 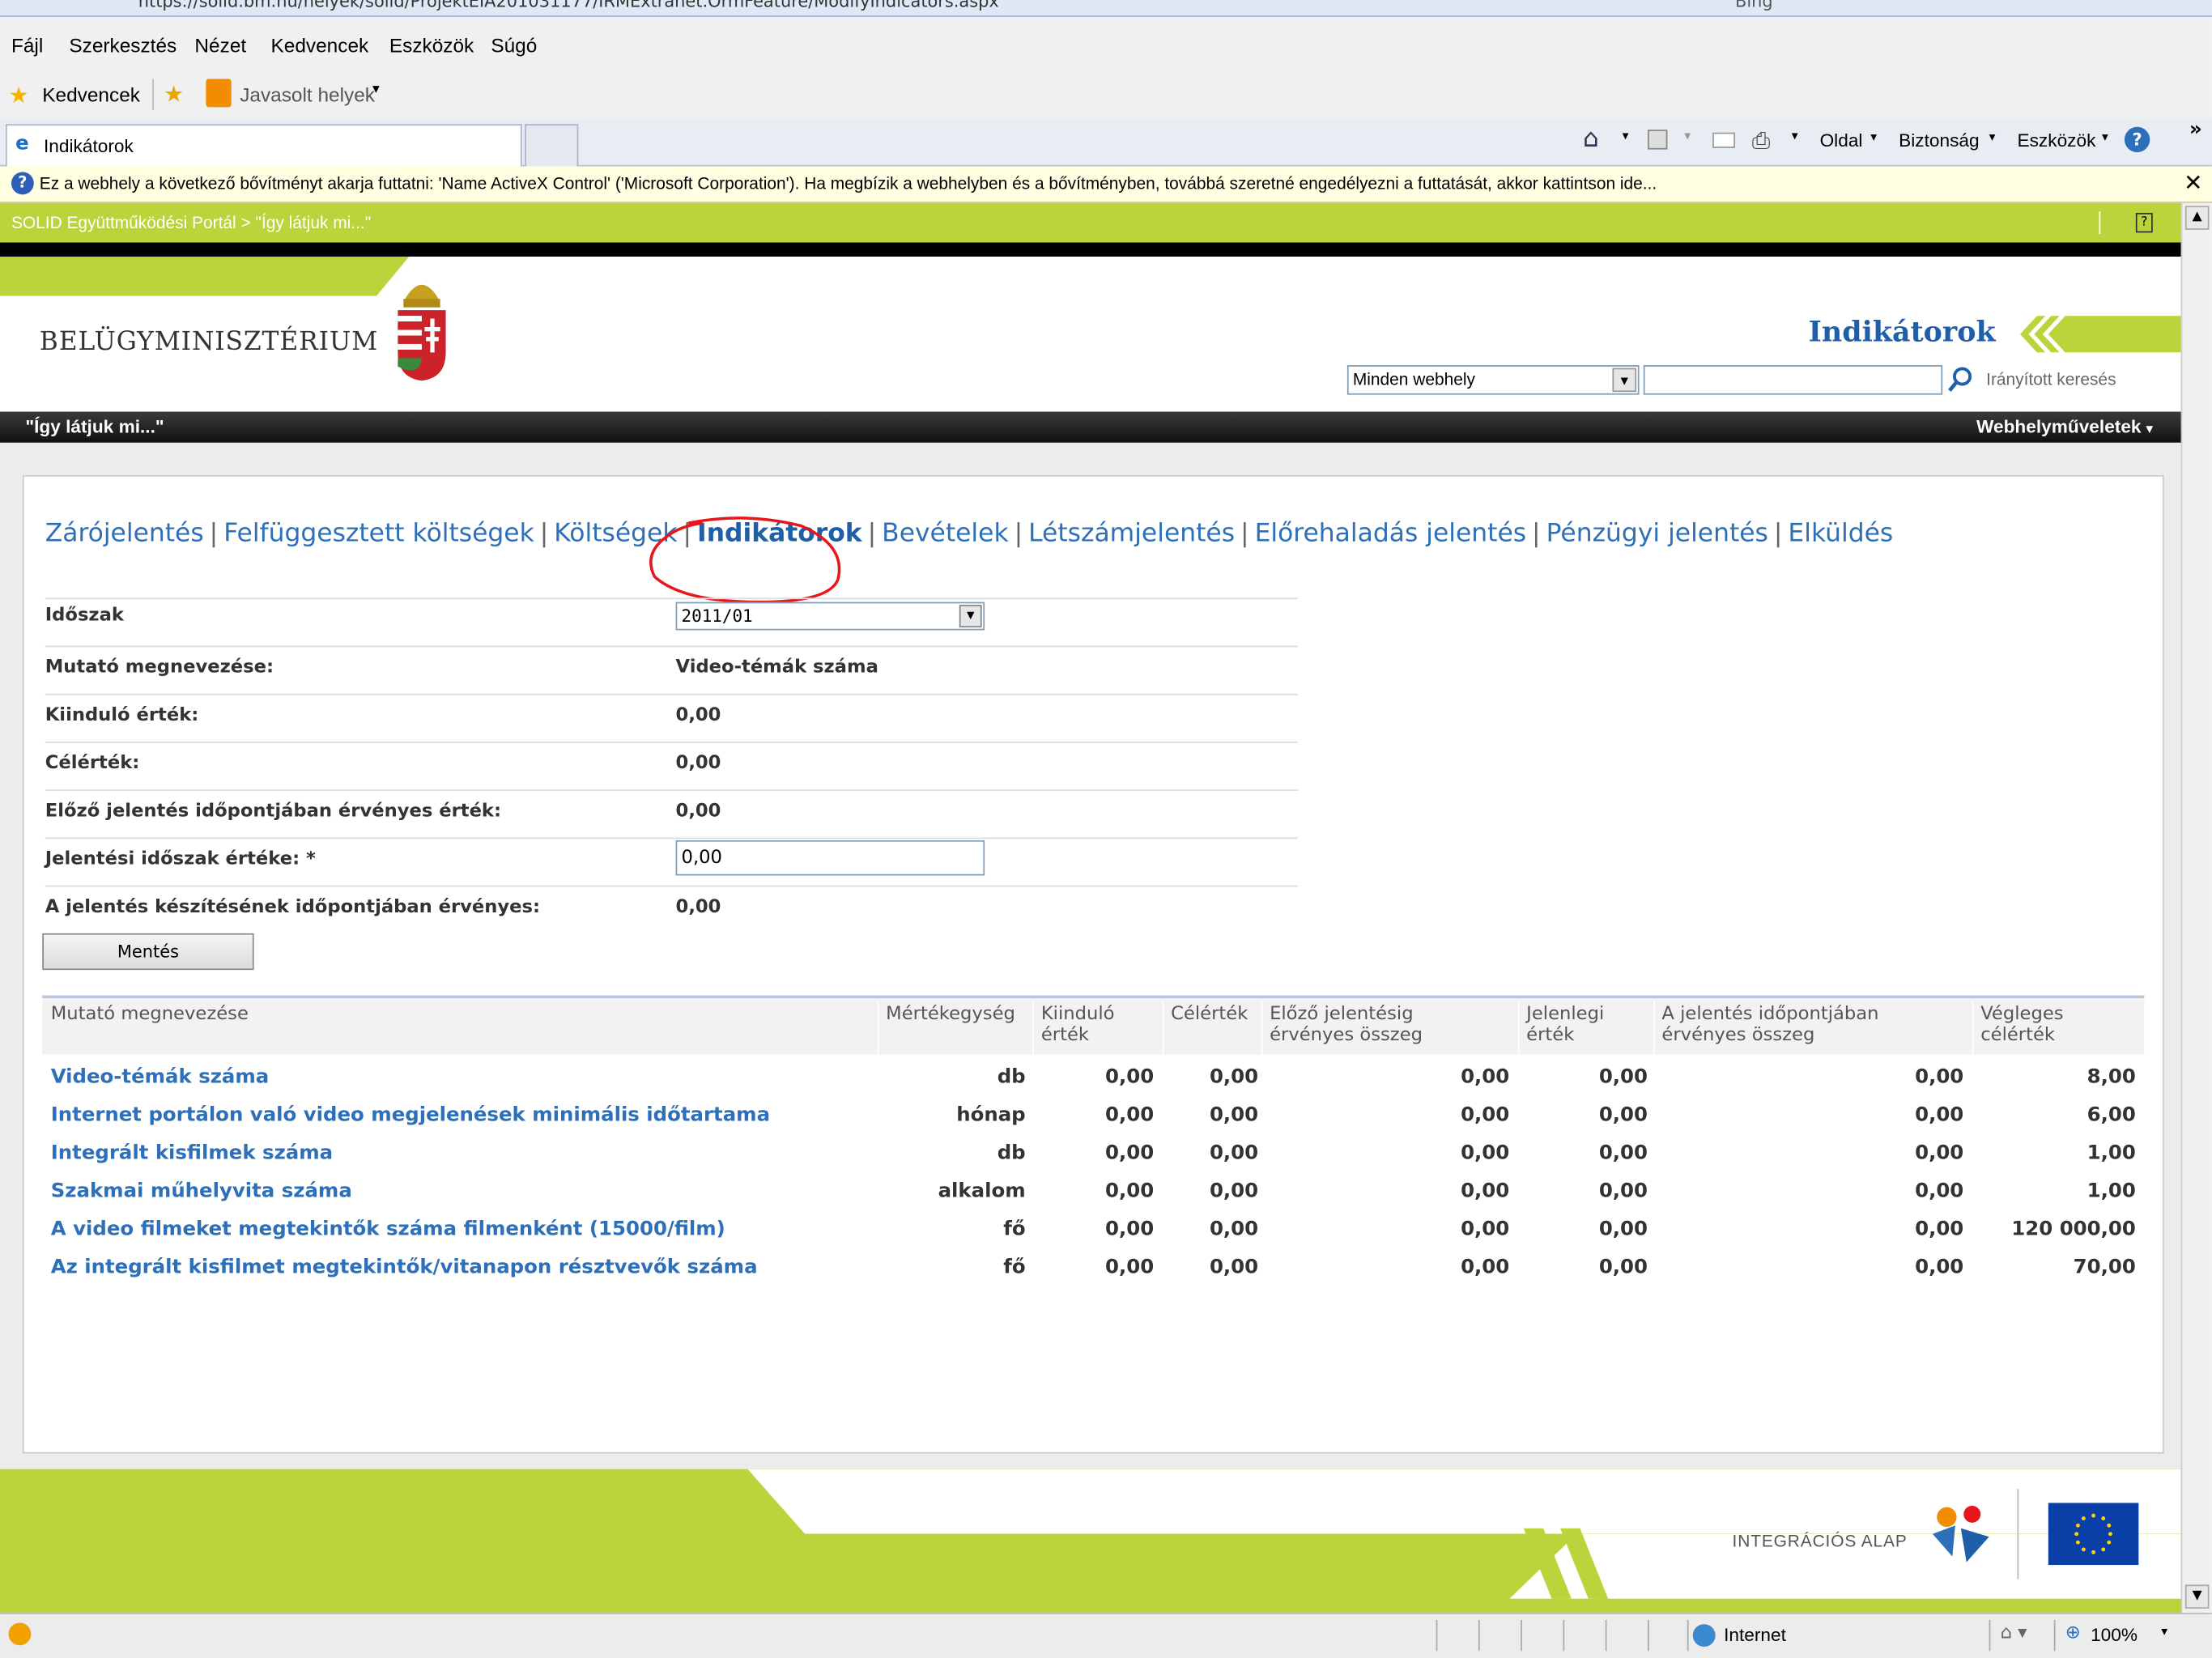 What do you see at coordinates (514, 45) in the screenshot?
I see `menu-help: Súgó` at bounding box center [514, 45].